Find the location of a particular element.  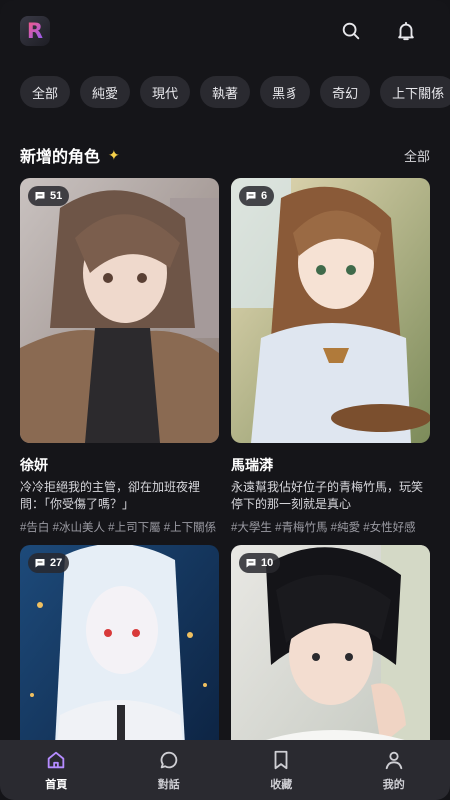

chip-pure-love: 純愛 is located at coordinates (105, 92).